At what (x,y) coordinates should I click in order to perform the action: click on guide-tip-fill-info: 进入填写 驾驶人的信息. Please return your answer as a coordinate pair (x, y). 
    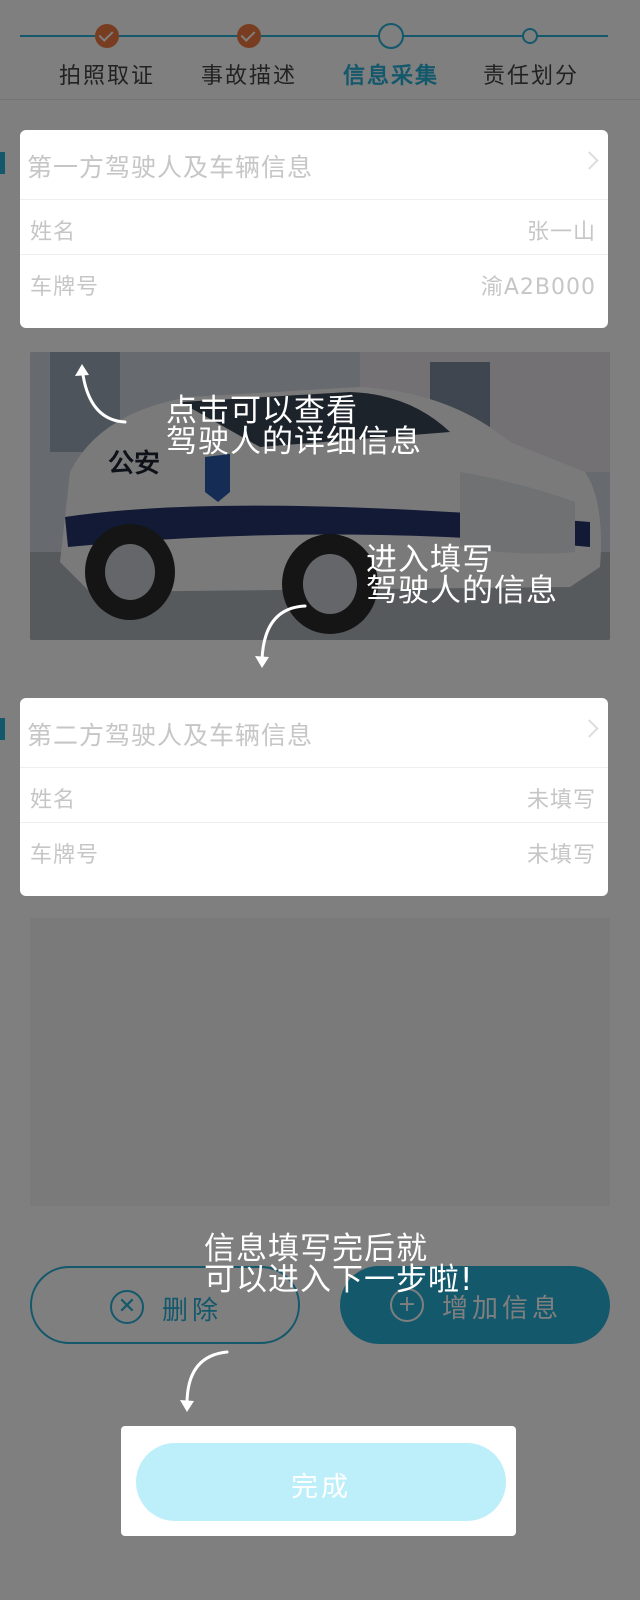
    Looking at the image, I should click on (462, 576).